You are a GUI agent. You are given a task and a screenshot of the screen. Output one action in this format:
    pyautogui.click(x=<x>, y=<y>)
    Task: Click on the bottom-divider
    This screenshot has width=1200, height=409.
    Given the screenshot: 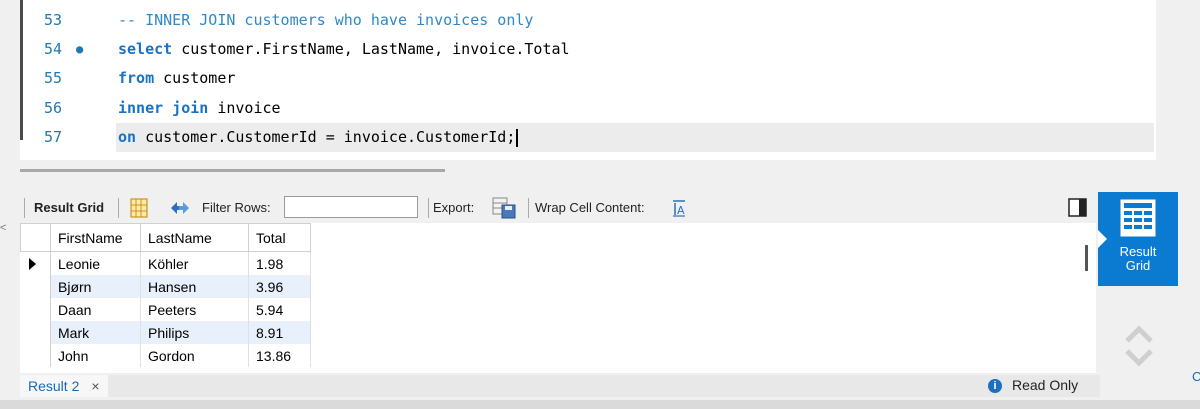 What is the action you would take?
    pyautogui.click(x=600, y=404)
    